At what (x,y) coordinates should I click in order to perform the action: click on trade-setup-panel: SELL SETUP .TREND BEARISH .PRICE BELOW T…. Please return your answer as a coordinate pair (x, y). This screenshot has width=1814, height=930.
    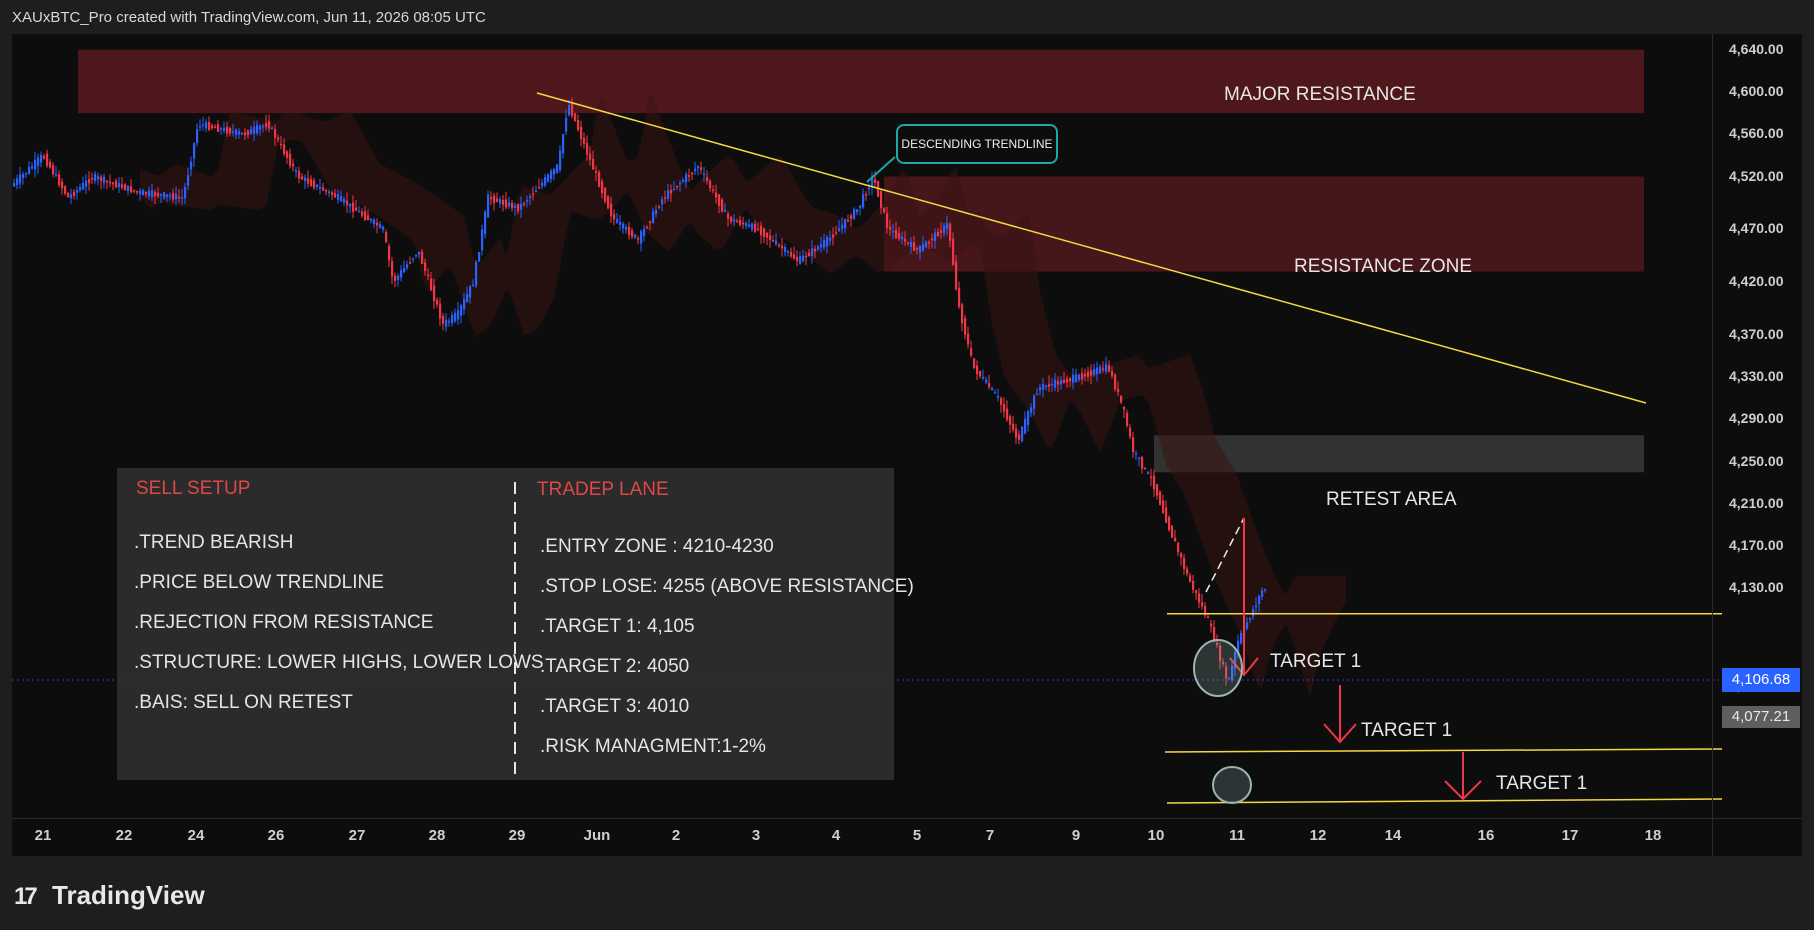
    Looking at the image, I should click on (515, 624).